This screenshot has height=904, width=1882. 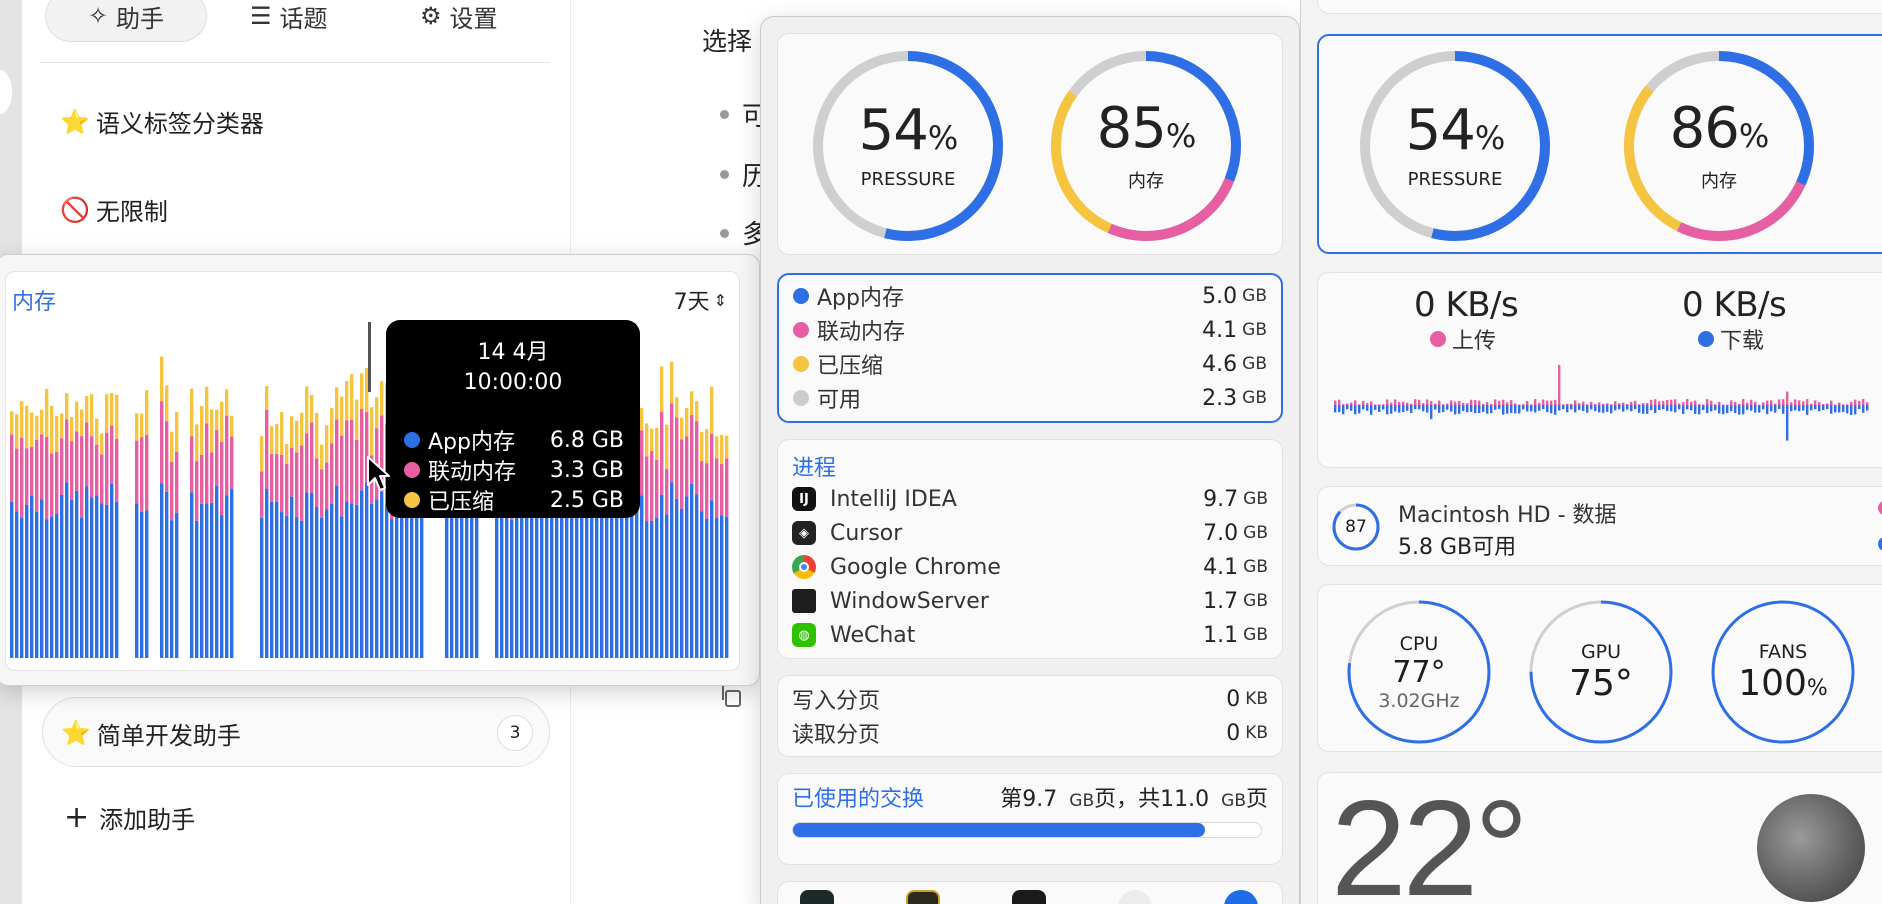 I want to click on tab-assistant: ✧ 助手, so click(x=126, y=21).